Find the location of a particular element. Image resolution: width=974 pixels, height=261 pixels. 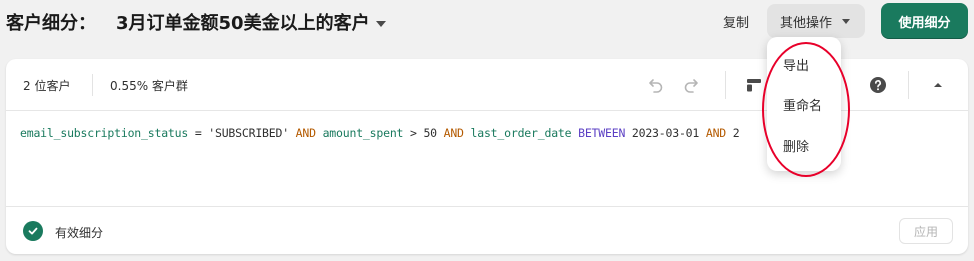

more-actions-menu: 导出 重命名 删除 is located at coordinates (804, 104).